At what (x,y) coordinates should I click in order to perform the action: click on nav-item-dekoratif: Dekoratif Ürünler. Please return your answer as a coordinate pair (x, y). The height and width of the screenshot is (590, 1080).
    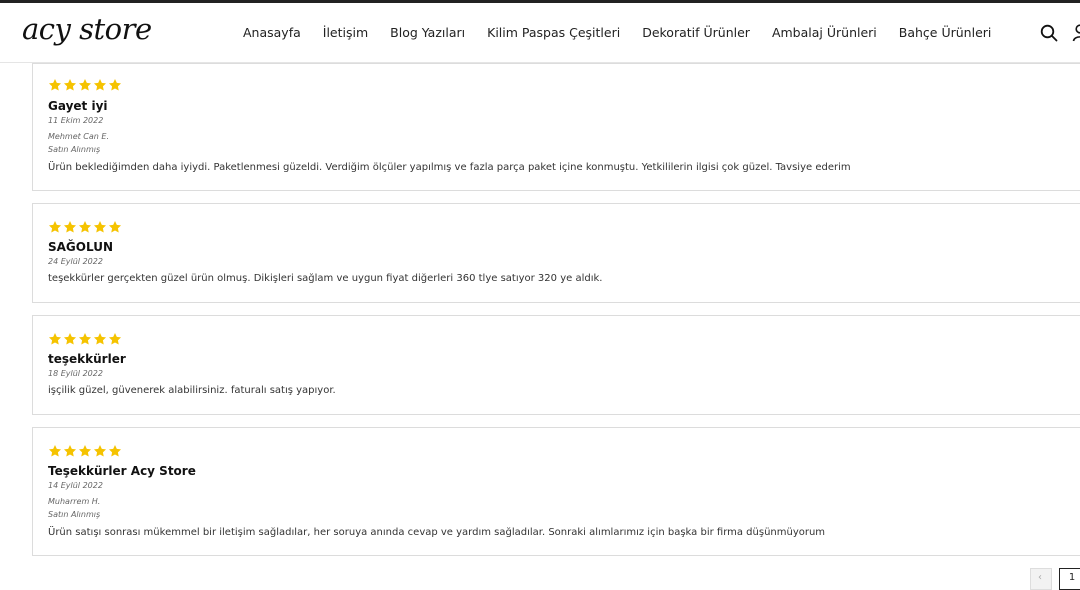
    Looking at the image, I should click on (696, 32).